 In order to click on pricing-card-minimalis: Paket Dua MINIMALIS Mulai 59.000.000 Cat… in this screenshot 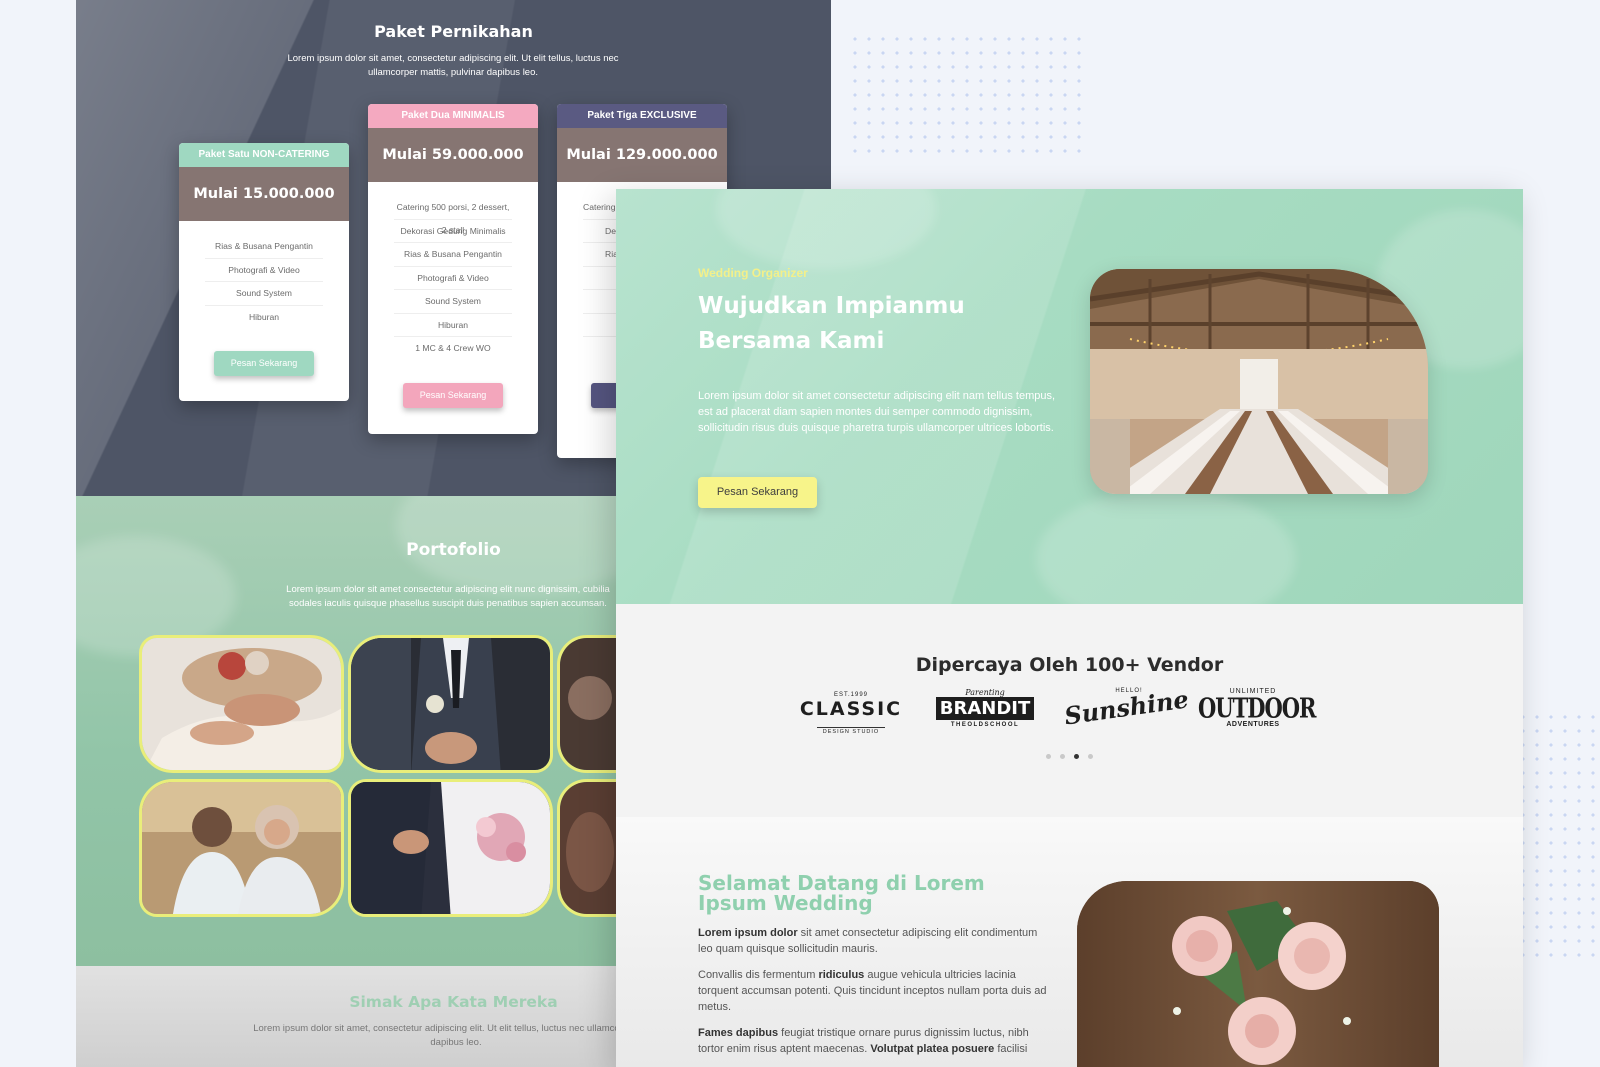, I will do `click(453, 269)`.